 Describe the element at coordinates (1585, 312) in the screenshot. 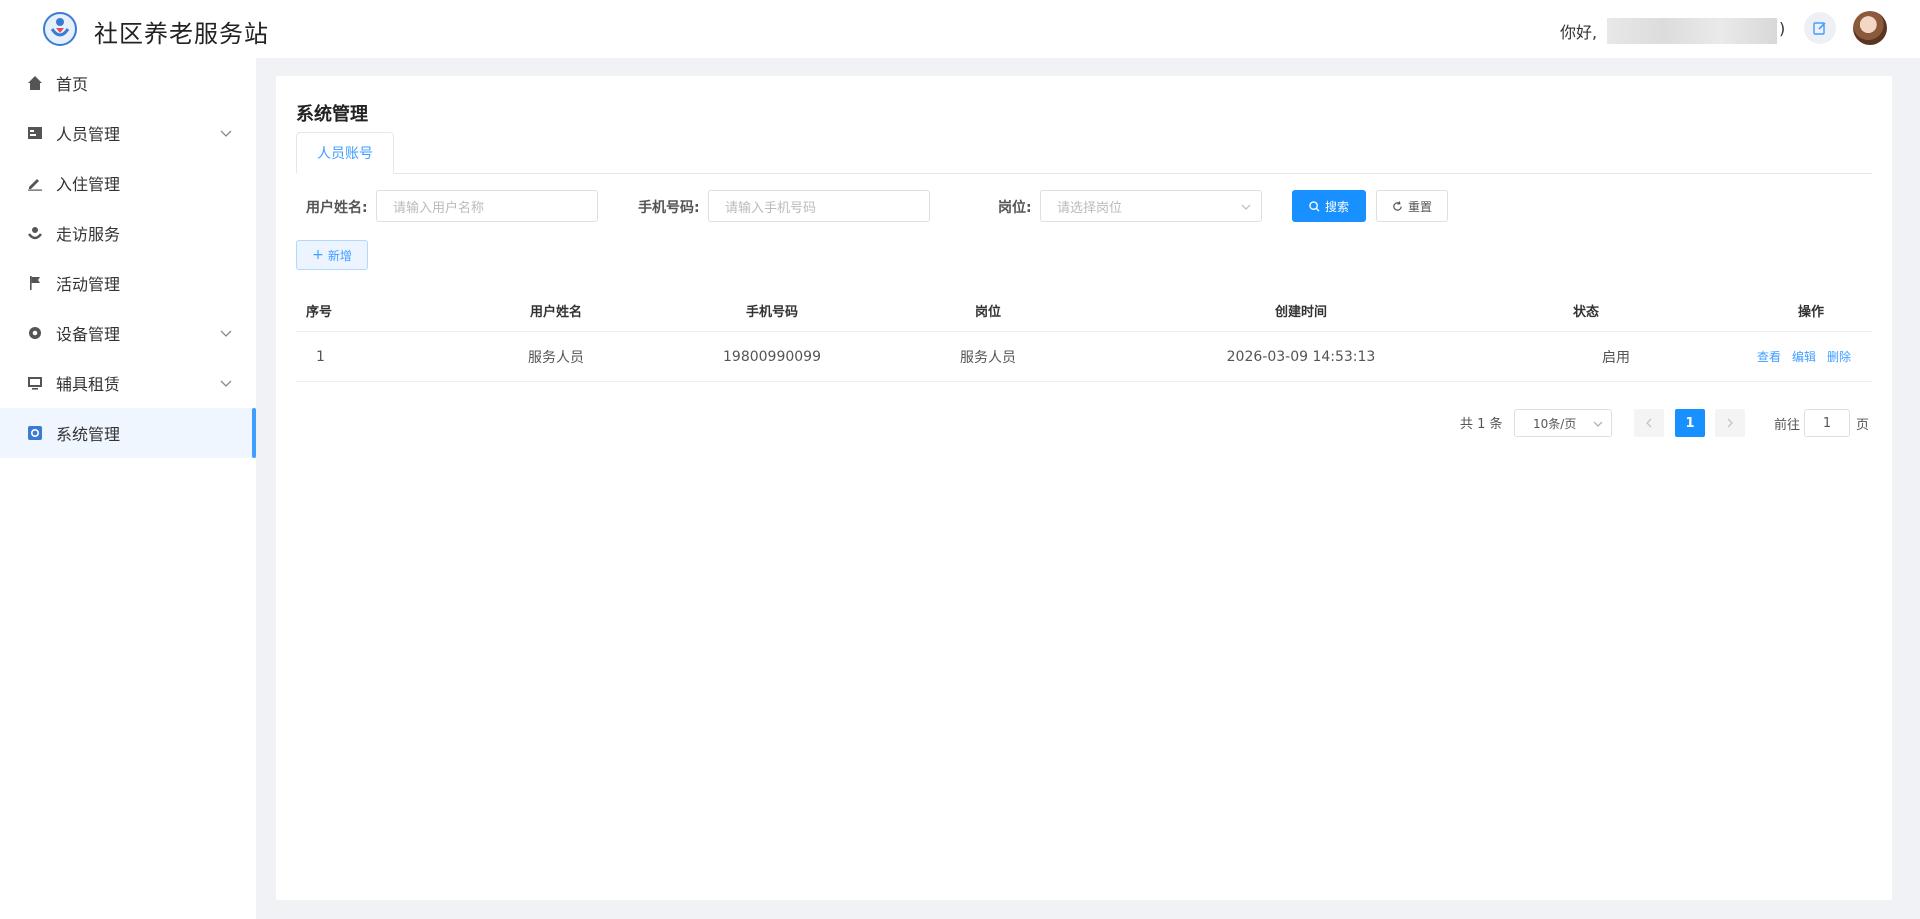

I see `column-header: 状态` at that location.